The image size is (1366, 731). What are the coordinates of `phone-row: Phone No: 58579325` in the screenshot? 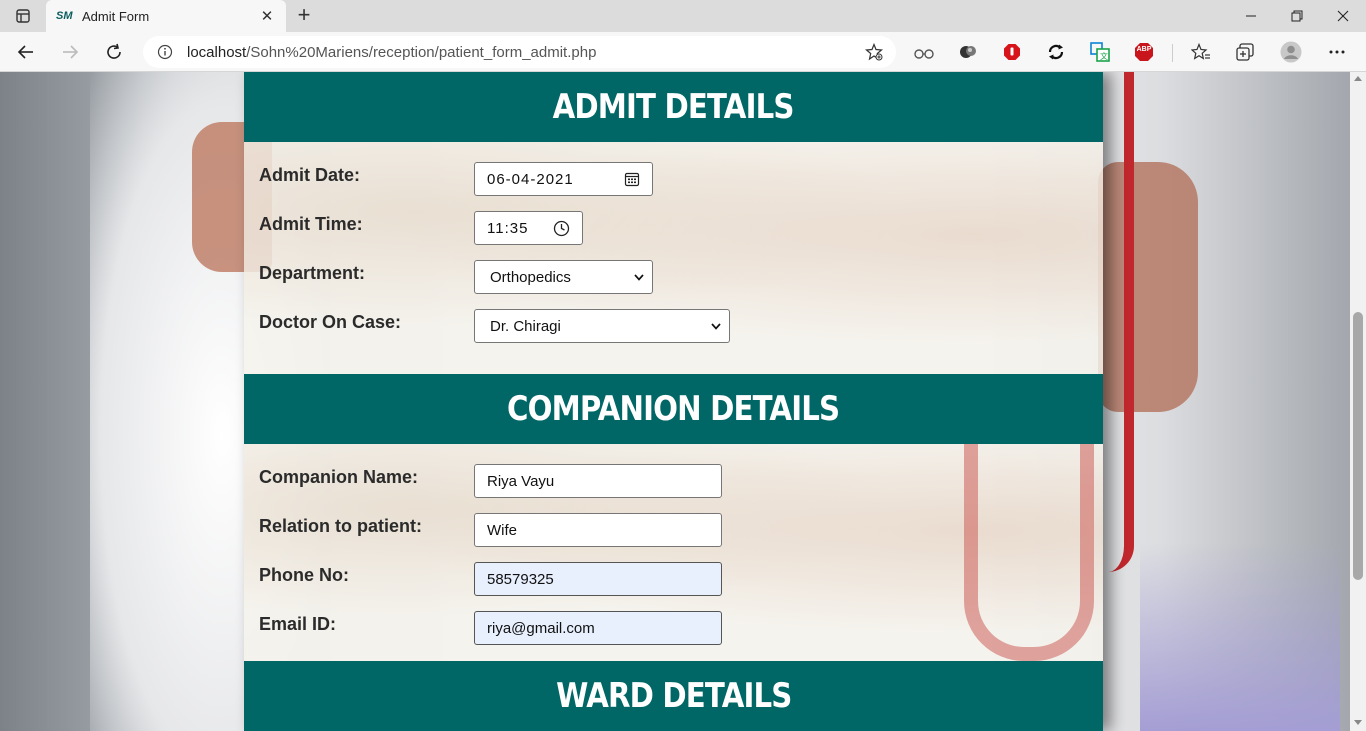 It's located at (673, 586).